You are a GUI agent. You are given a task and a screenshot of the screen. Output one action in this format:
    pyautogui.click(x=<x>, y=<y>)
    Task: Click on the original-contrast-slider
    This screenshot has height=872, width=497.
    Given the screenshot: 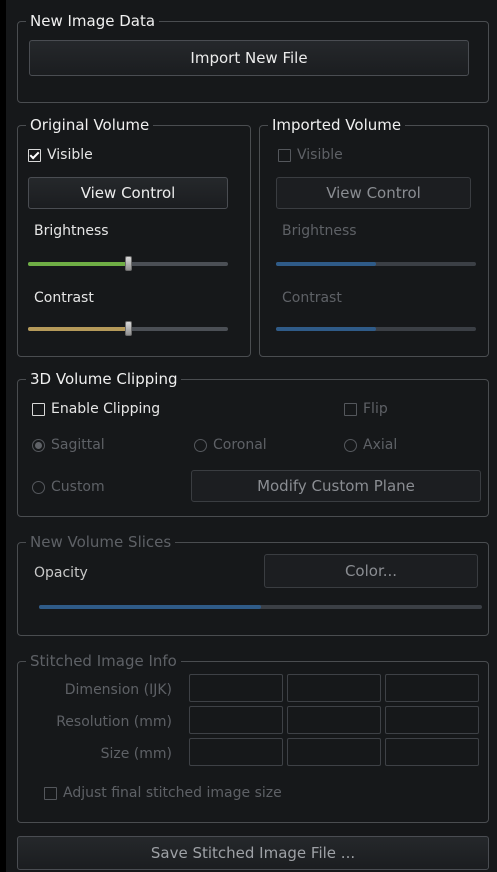 What is the action you would take?
    pyautogui.click(x=128, y=328)
    